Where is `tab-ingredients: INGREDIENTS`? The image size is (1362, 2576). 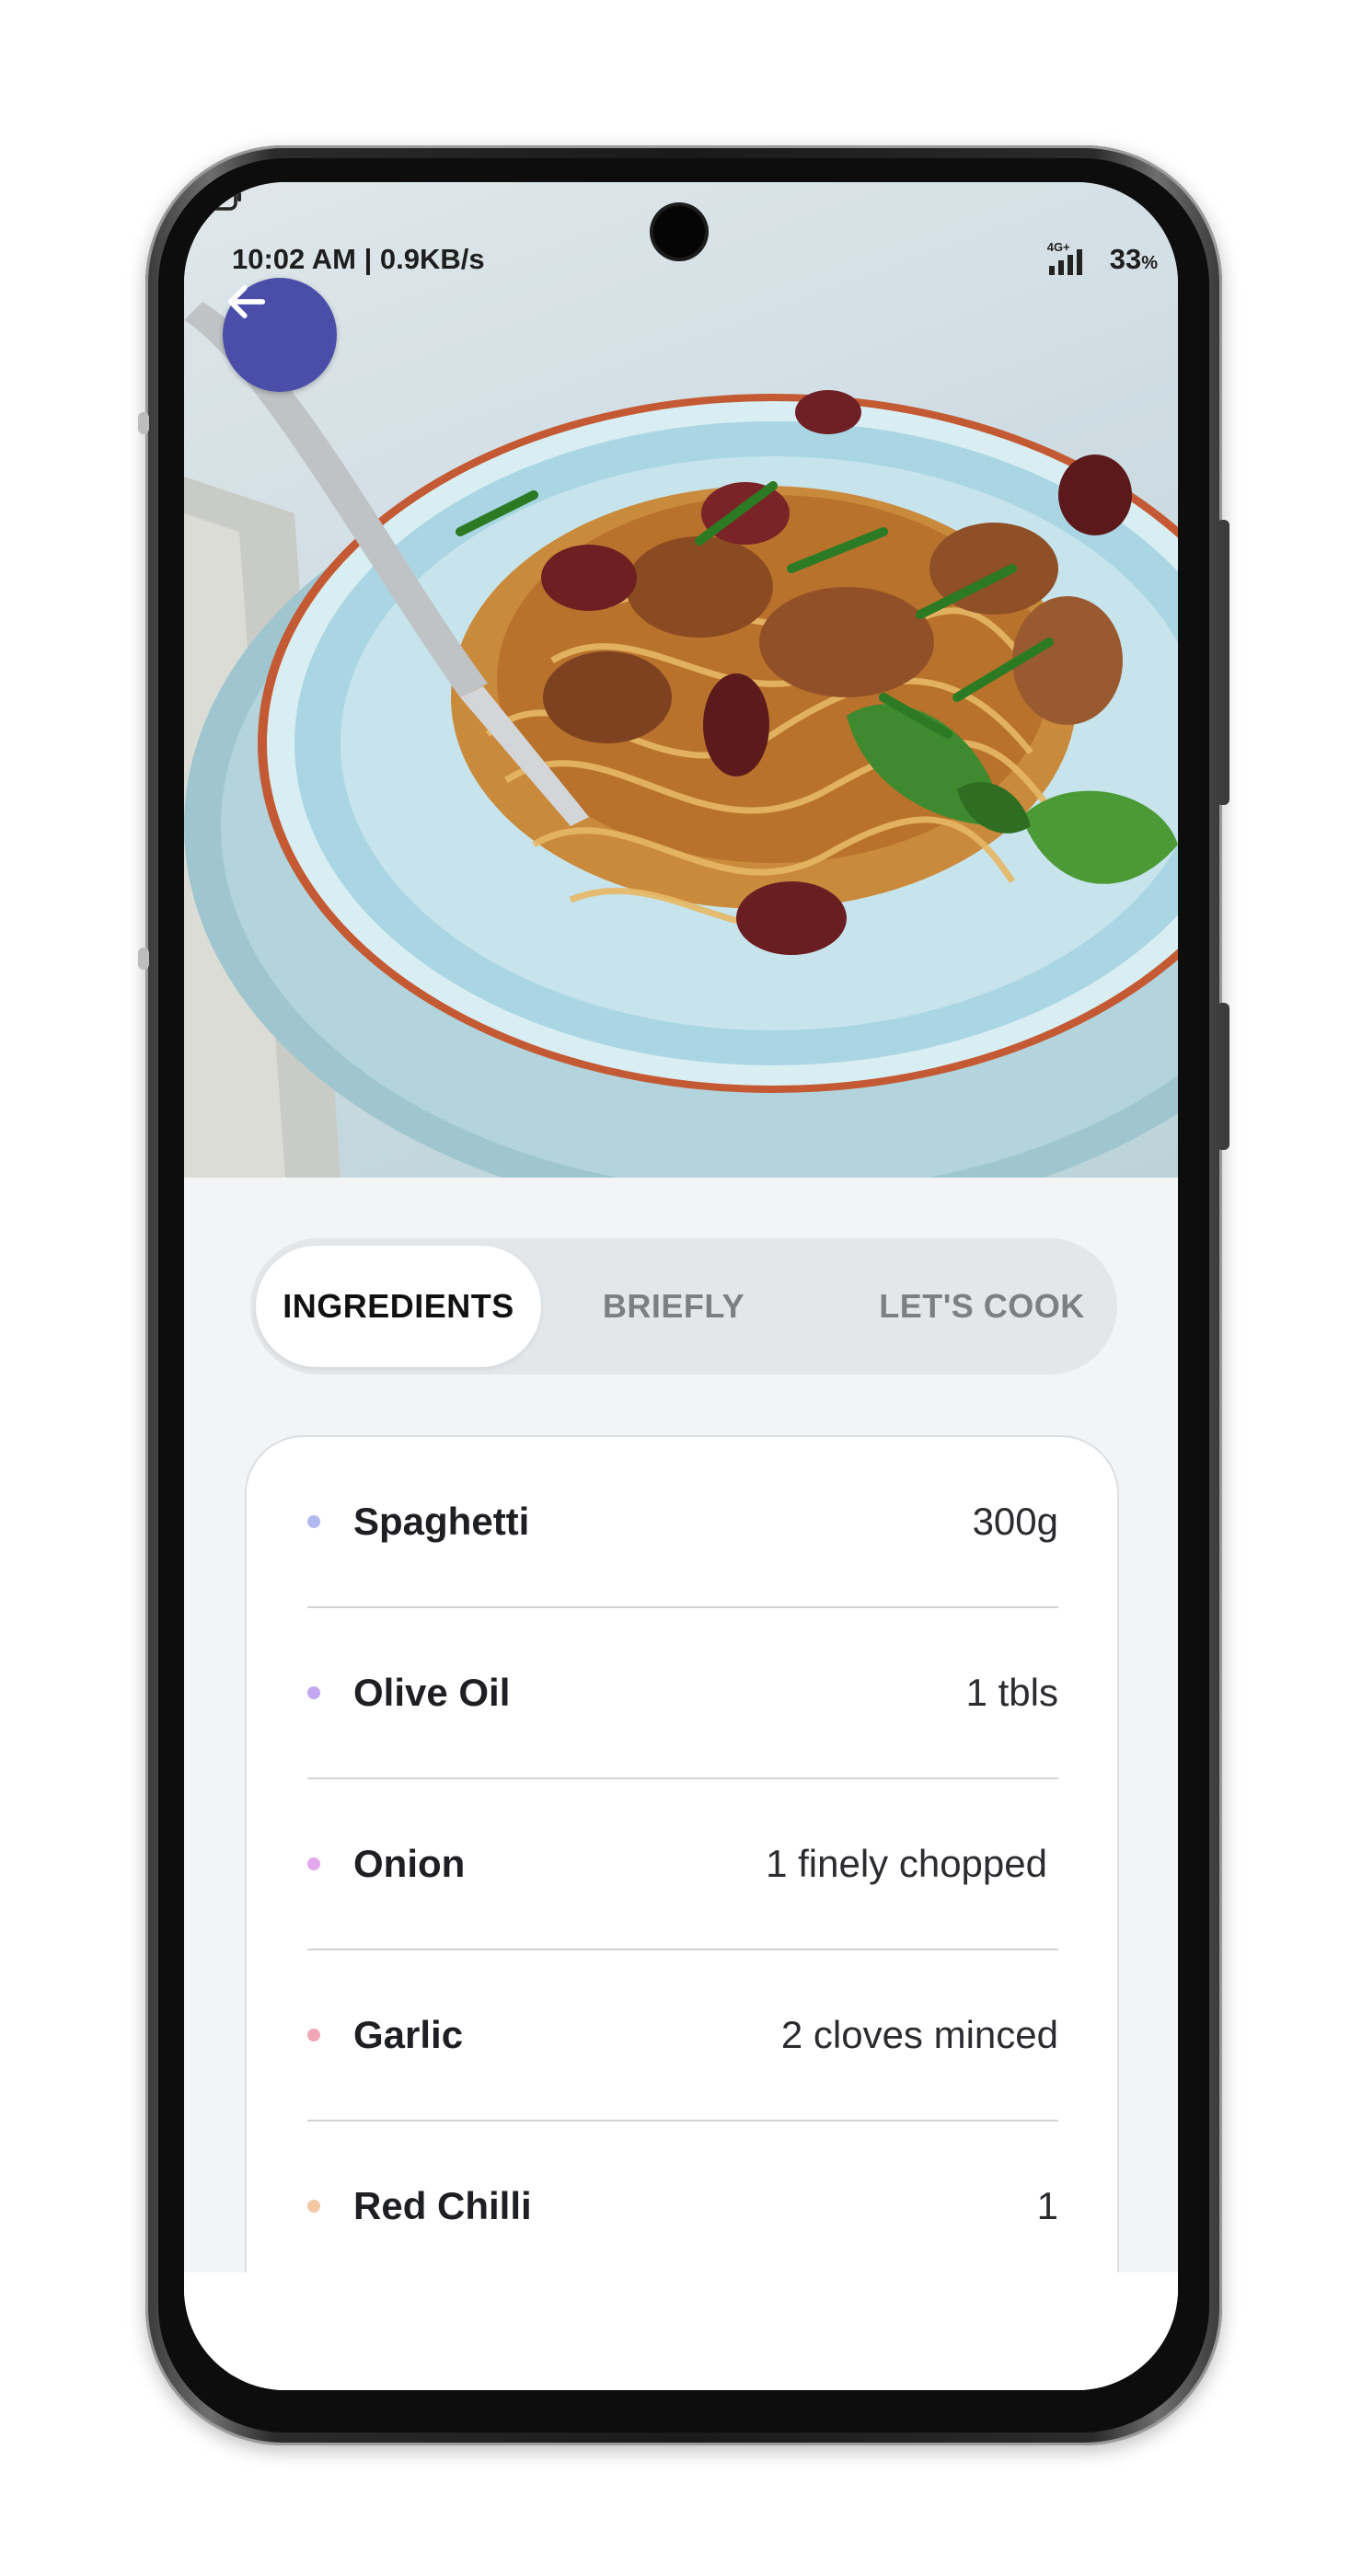
tab-ingredients: INGREDIENTS is located at coordinates (399, 1306).